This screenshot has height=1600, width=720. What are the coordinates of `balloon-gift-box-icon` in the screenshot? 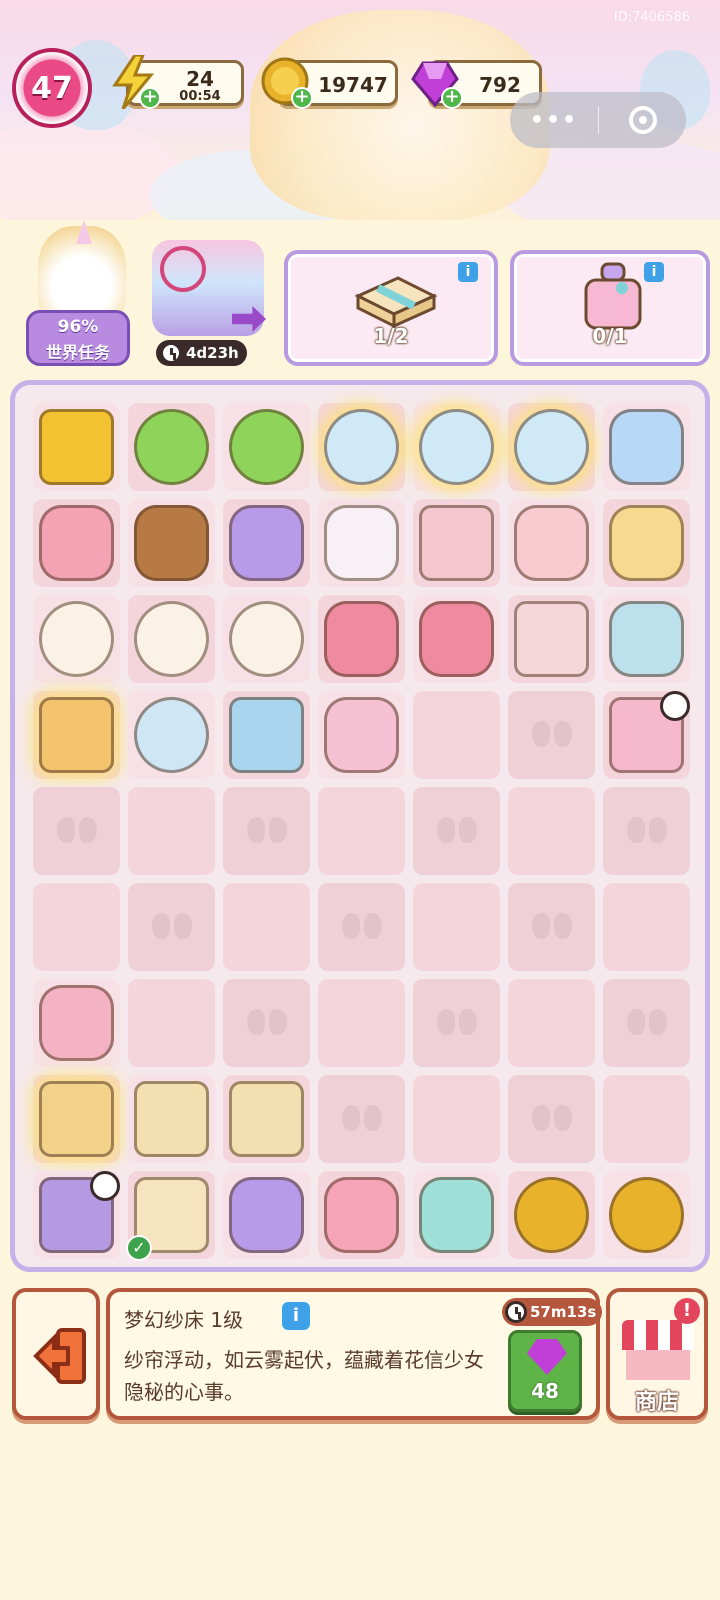 It's located at (76, 735).